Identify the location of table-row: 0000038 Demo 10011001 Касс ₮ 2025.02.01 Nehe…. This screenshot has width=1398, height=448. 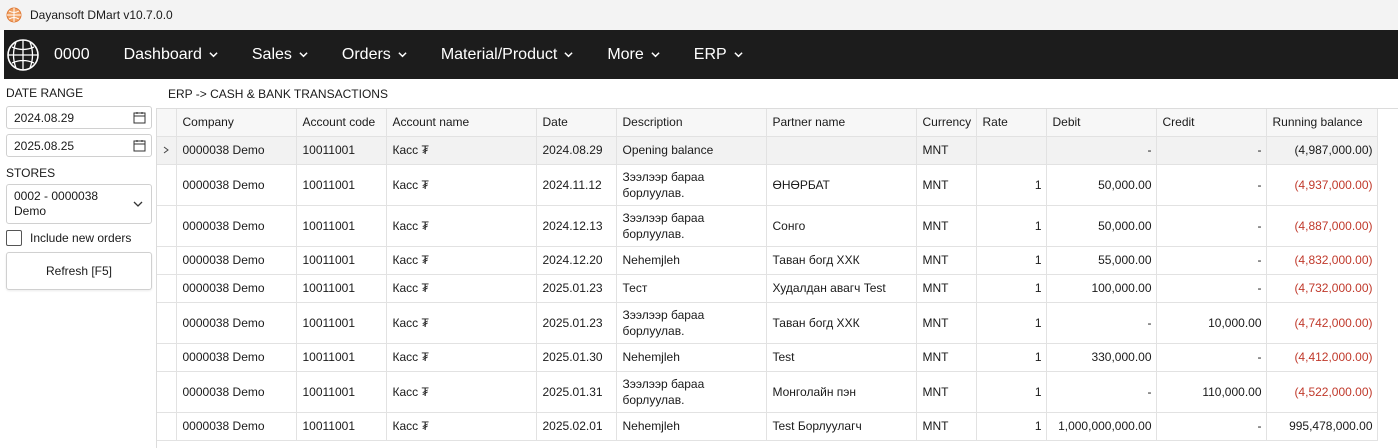
(767, 426).